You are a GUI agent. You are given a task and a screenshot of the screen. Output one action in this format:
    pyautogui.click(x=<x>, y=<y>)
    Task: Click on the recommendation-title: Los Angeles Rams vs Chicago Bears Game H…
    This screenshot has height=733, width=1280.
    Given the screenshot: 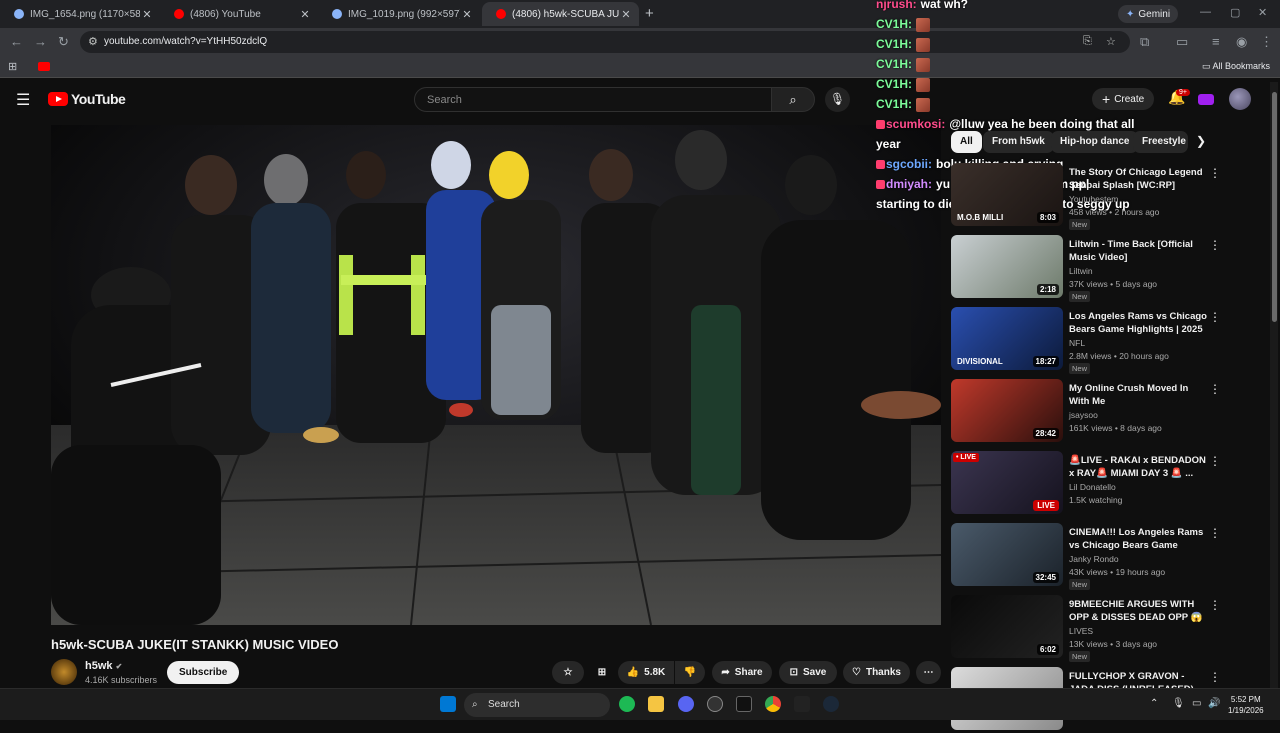 What is the action you would take?
    pyautogui.click(x=1138, y=323)
    